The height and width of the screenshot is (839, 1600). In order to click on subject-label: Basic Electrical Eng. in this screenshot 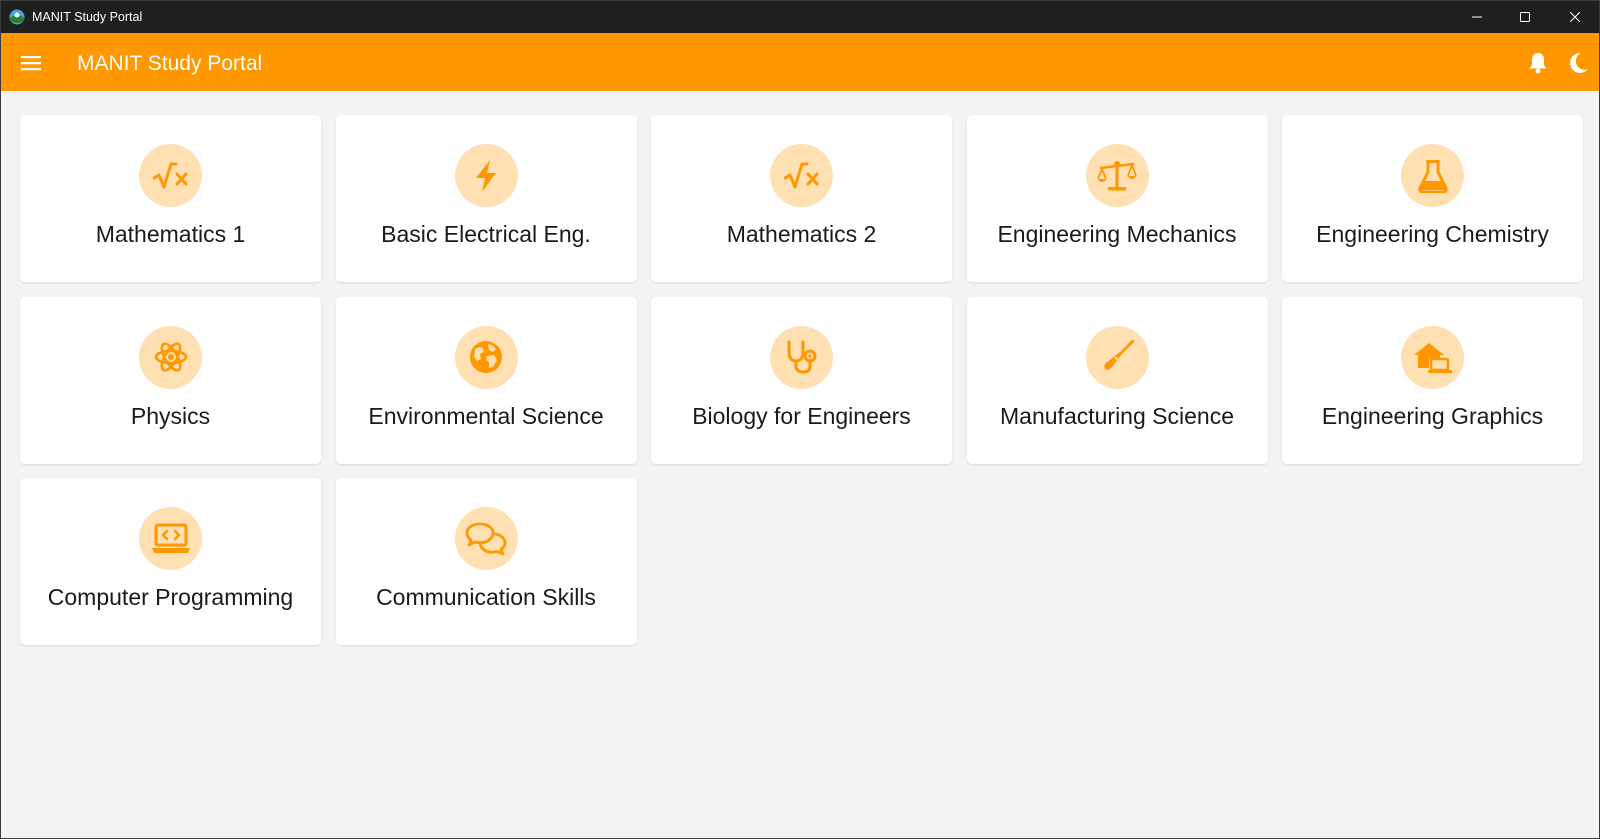, I will do `click(486, 234)`.